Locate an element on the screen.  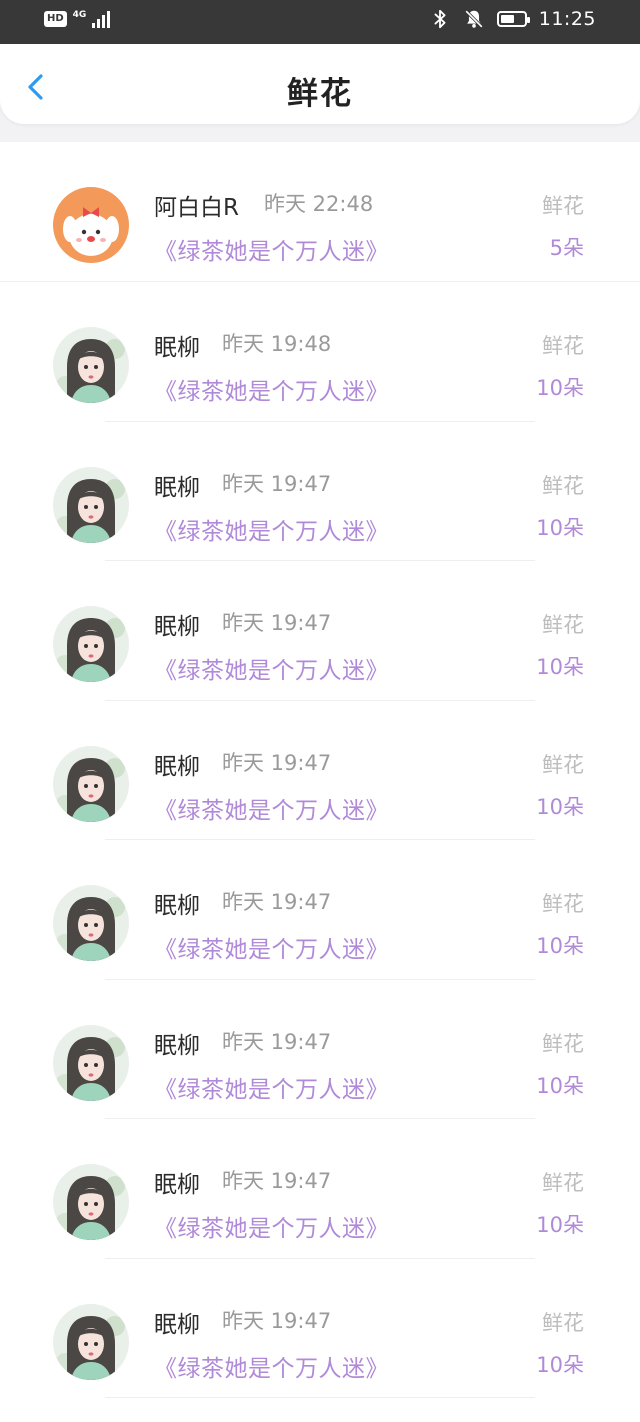
battery-icon is located at coordinates (513, 19).